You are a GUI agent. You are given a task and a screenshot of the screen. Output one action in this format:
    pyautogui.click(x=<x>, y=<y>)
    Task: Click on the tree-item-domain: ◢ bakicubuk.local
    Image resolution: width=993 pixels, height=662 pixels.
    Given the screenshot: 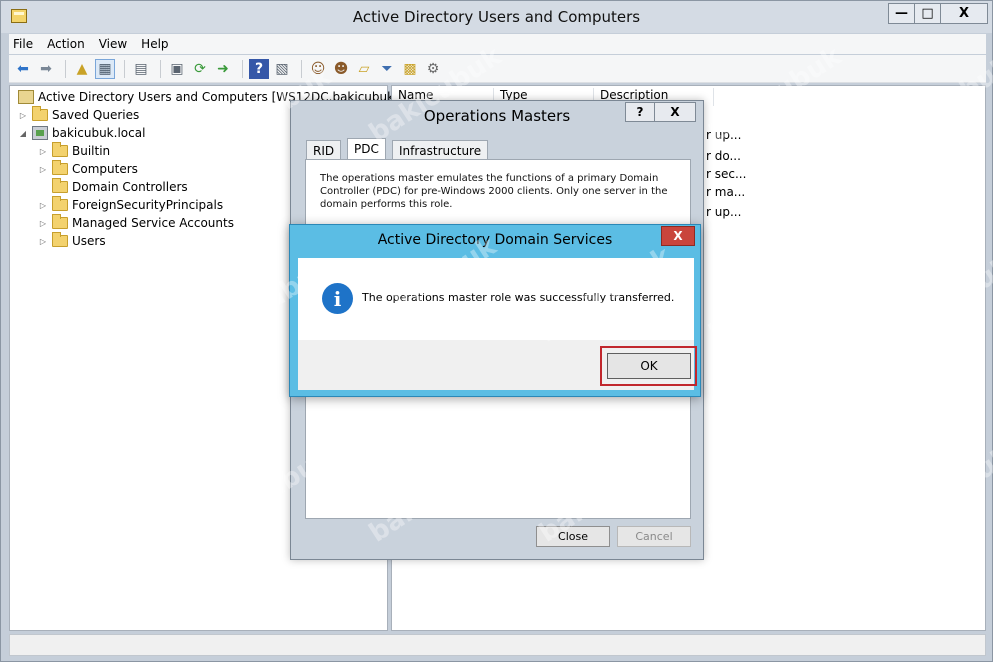 What is the action you would take?
    pyautogui.click(x=81, y=133)
    